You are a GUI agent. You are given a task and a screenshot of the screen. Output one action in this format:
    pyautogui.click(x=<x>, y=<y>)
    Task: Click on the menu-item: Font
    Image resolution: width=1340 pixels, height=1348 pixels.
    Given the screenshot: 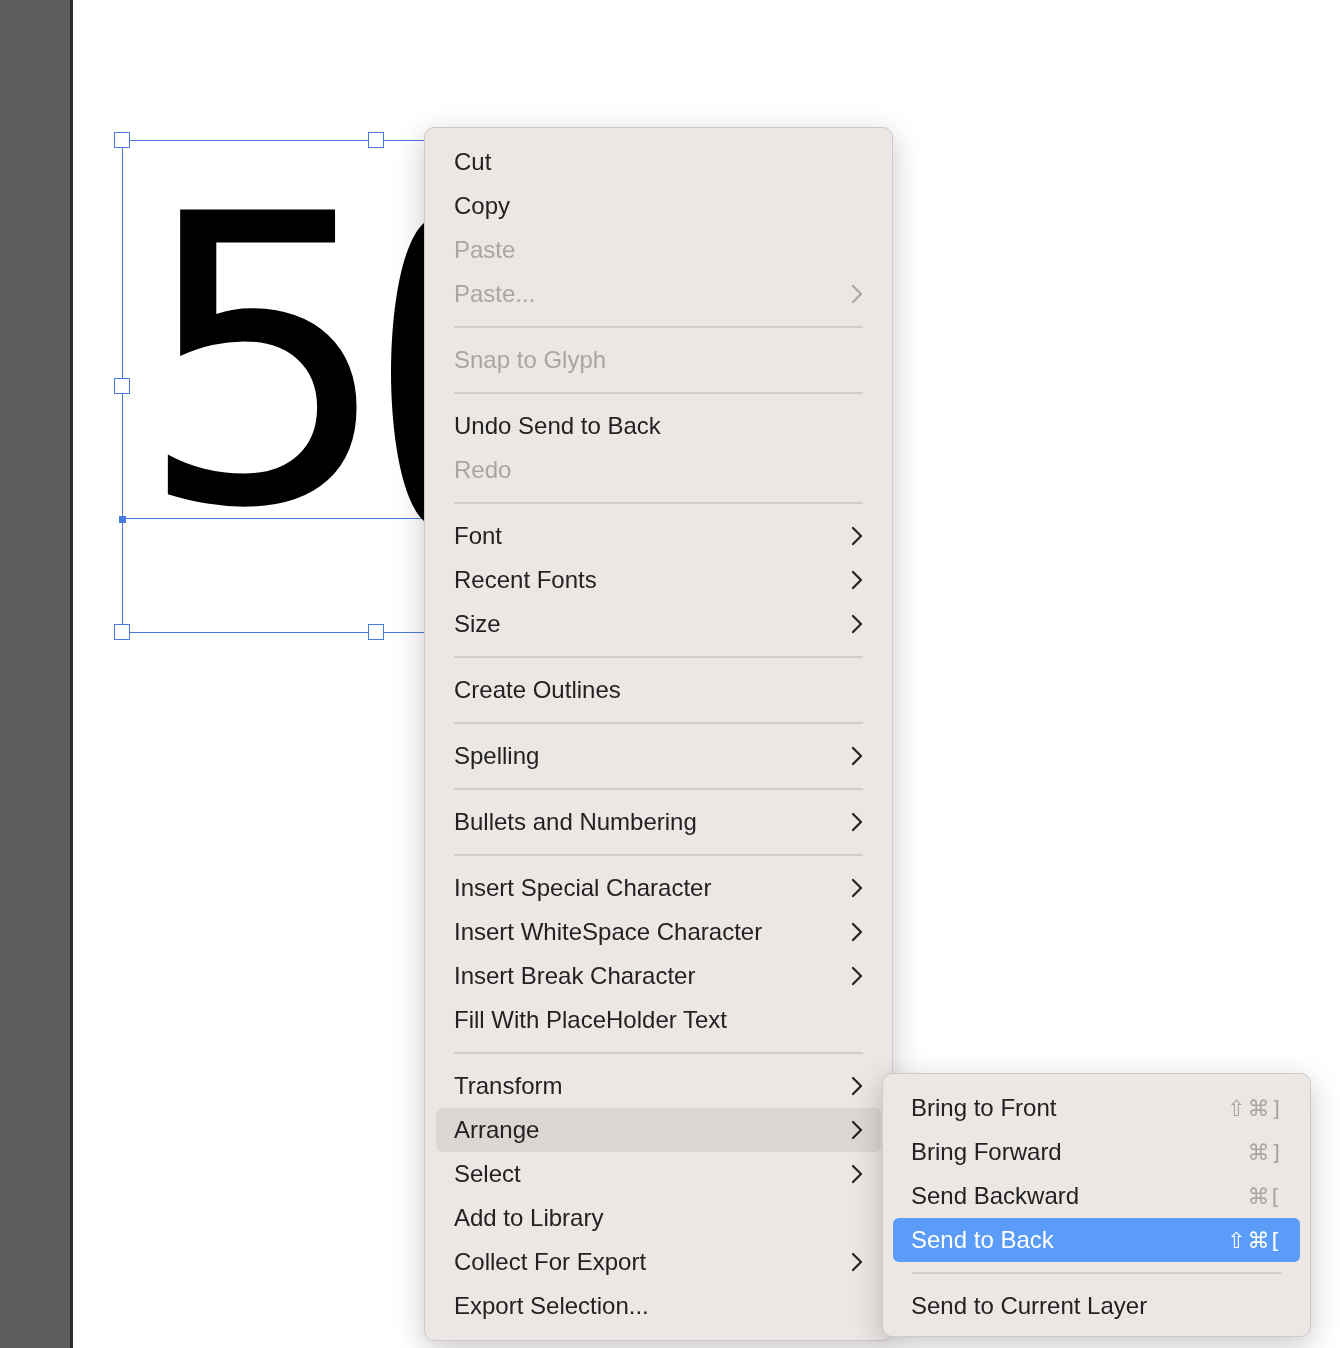 What is the action you would take?
    pyautogui.click(x=658, y=536)
    